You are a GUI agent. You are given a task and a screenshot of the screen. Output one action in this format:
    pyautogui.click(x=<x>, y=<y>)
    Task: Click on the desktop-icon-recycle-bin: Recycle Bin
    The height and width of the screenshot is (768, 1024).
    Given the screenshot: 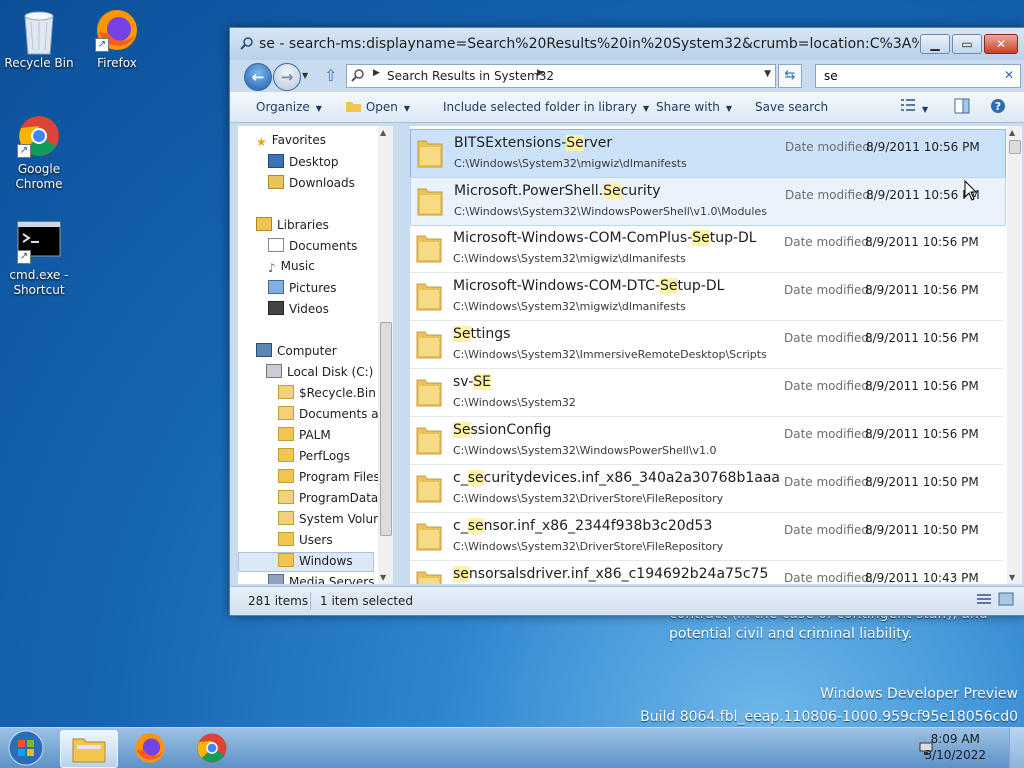 What is the action you would take?
    pyautogui.click(x=39, y=39)
    